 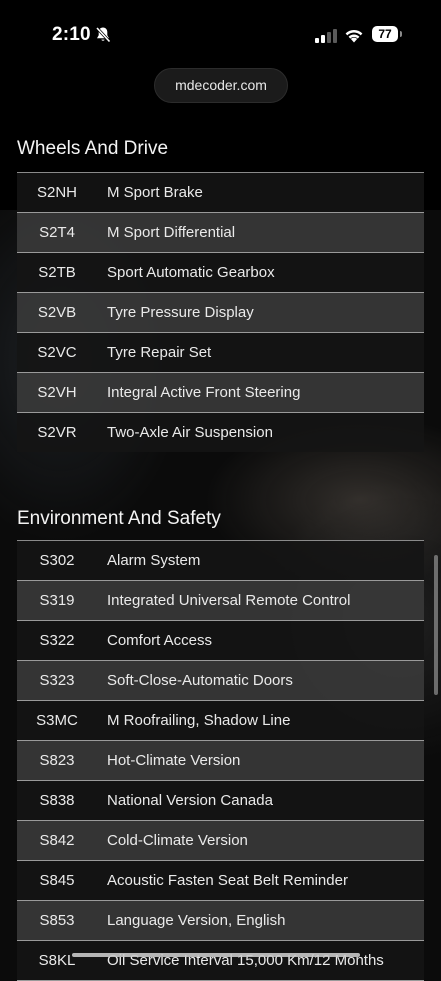 What do you see at coordinates (245, 960) in the screenshot?
I see `option-label: Oil Service Interval 15,000 Km/12 Months` at bounding box center [245, 960].